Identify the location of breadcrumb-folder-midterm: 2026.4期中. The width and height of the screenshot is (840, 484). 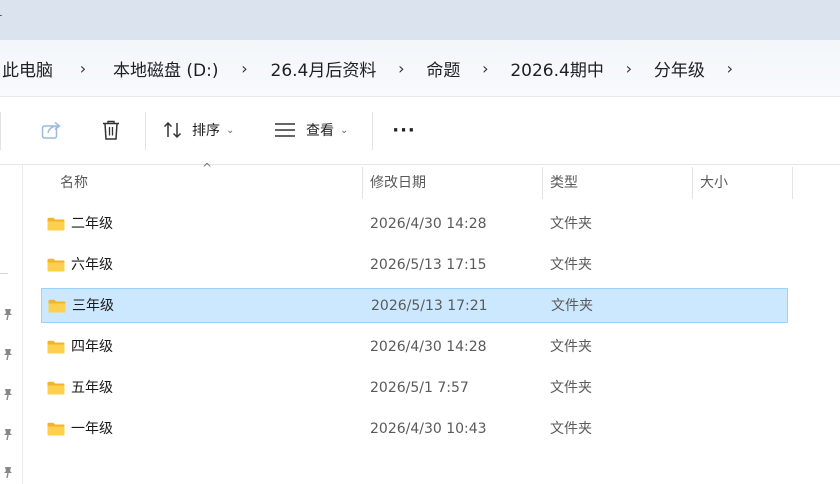
(556, 68).